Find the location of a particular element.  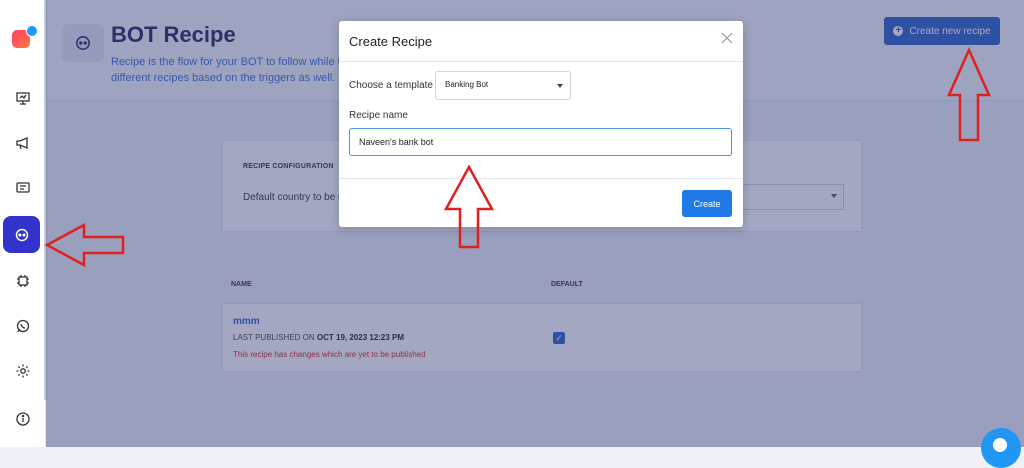

create-button: Create is located at coordinates (707, 203).